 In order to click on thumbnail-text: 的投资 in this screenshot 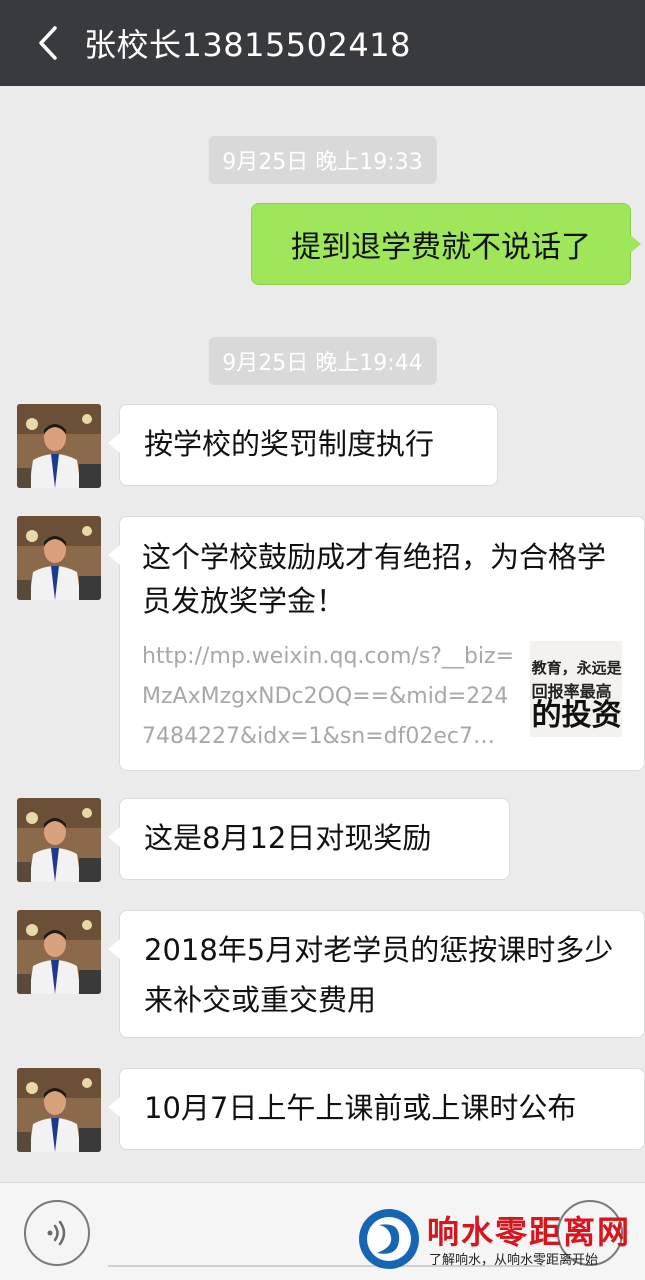, I will do `click(576, 715)`.